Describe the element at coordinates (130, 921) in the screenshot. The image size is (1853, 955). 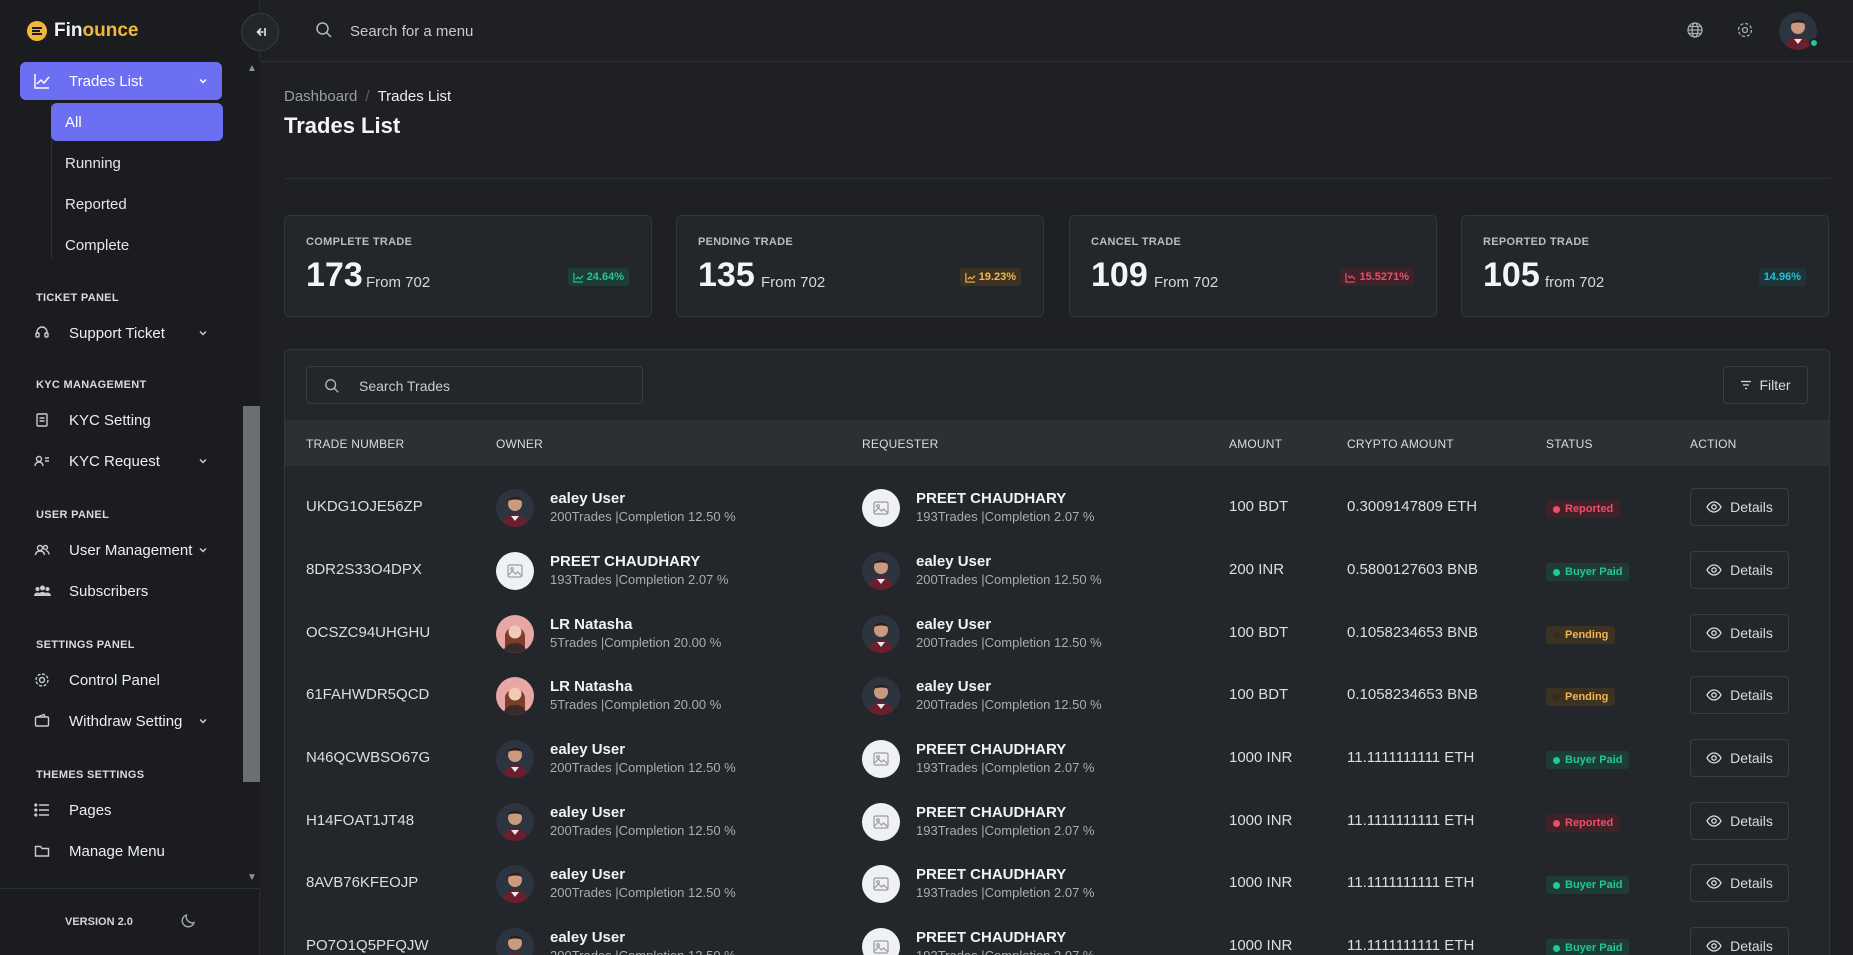
I see `sidebar-footer: VERSION 2.0` at that location.